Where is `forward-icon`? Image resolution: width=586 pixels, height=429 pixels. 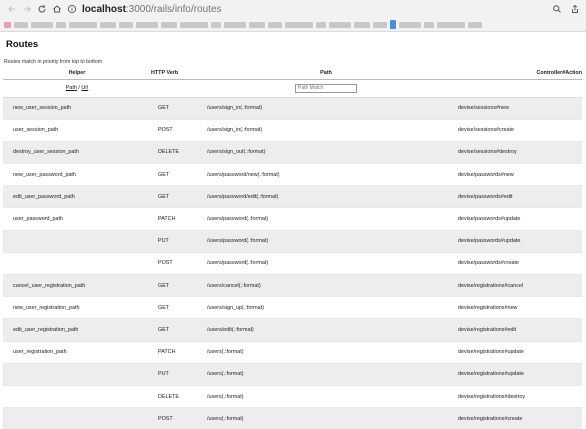
forward-icon is located at coordinates (26, 9).